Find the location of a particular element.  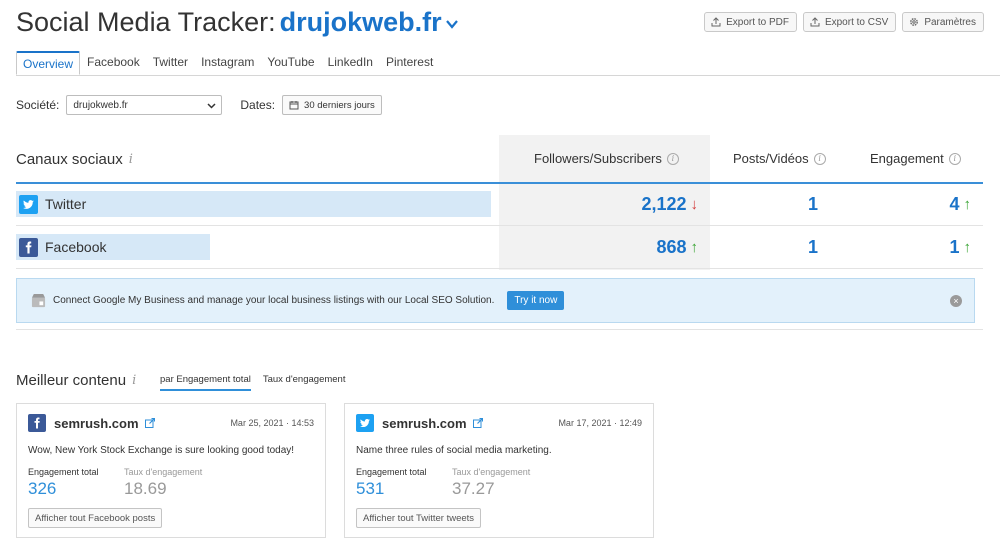

twitter-posts-number: 1 is located at coordinates (813, 204).